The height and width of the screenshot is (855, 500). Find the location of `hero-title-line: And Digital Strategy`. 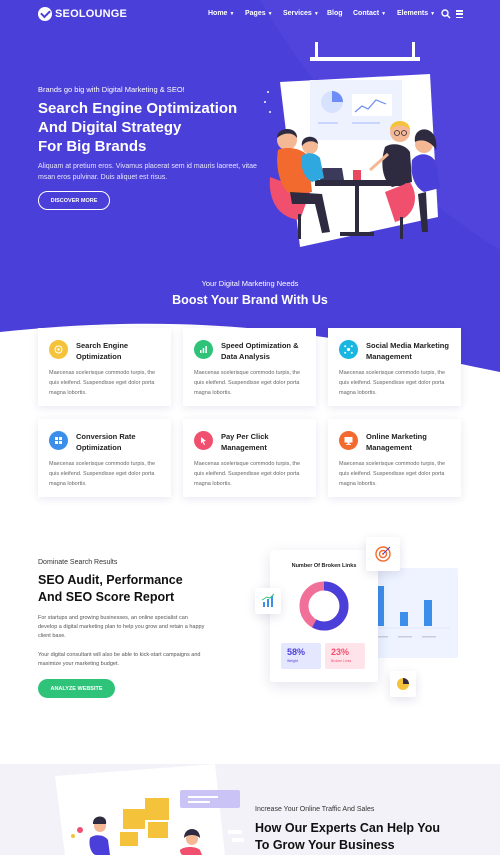

hero-title-line: And Digital Strategy is located at coordinates (110, 127).